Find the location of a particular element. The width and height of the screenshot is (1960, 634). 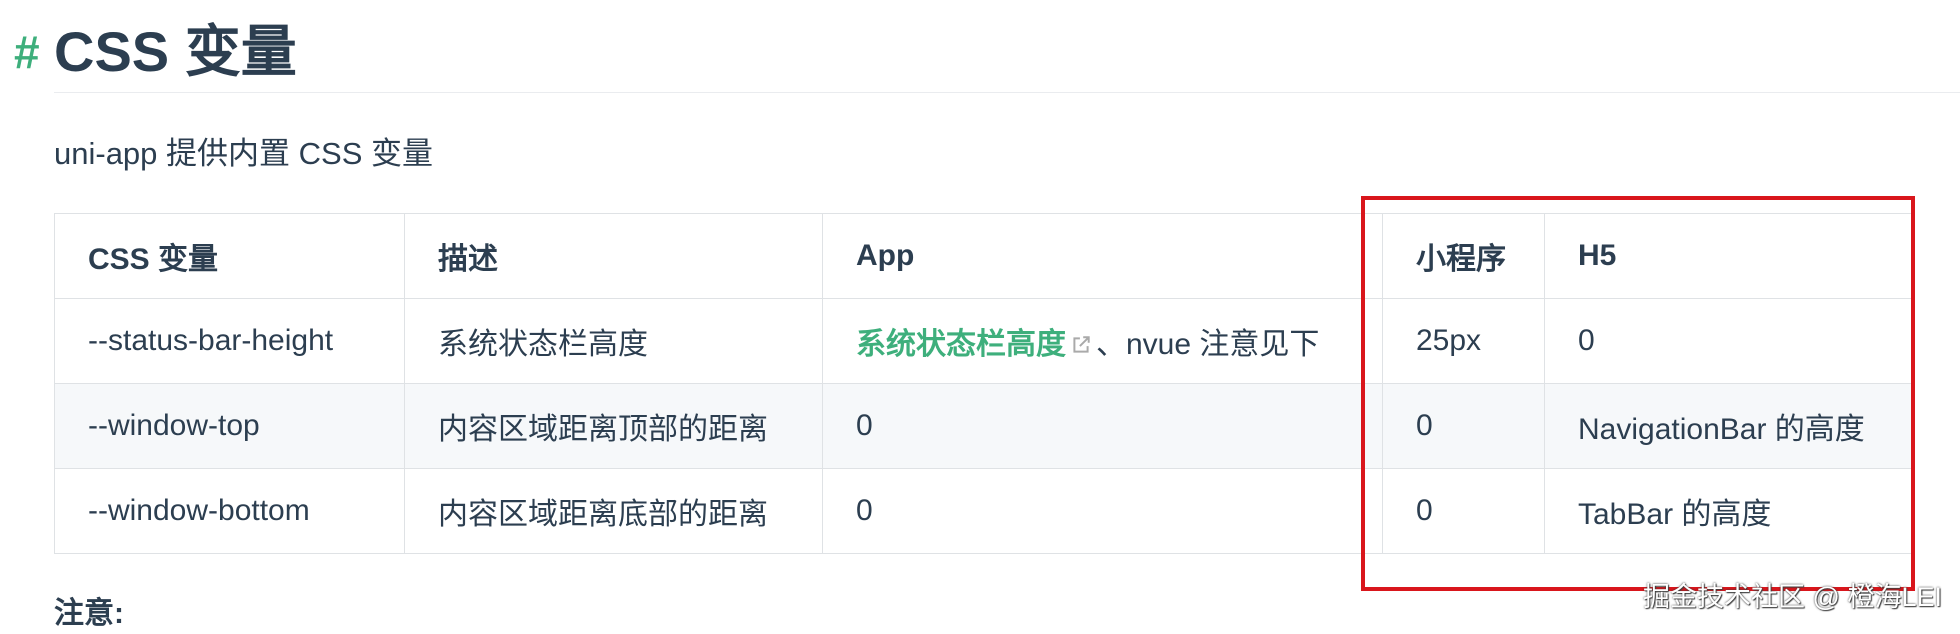

cell-app-suffix: 、nvue 注意见下 is located at coordinates (1208, 344).